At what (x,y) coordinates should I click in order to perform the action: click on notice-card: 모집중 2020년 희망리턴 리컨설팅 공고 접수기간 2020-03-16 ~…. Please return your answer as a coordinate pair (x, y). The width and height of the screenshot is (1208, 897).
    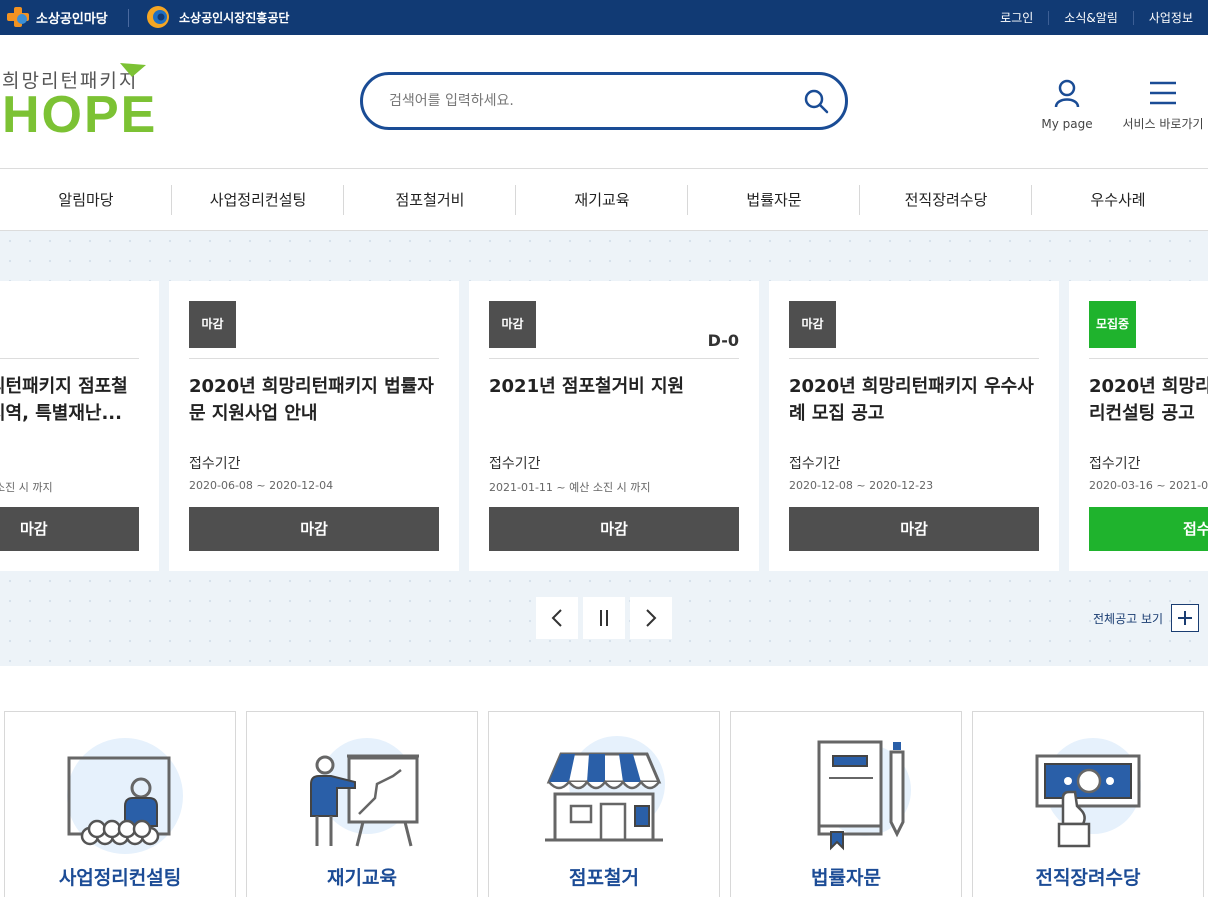
    Looking at the image, I should click on (1138, 426).